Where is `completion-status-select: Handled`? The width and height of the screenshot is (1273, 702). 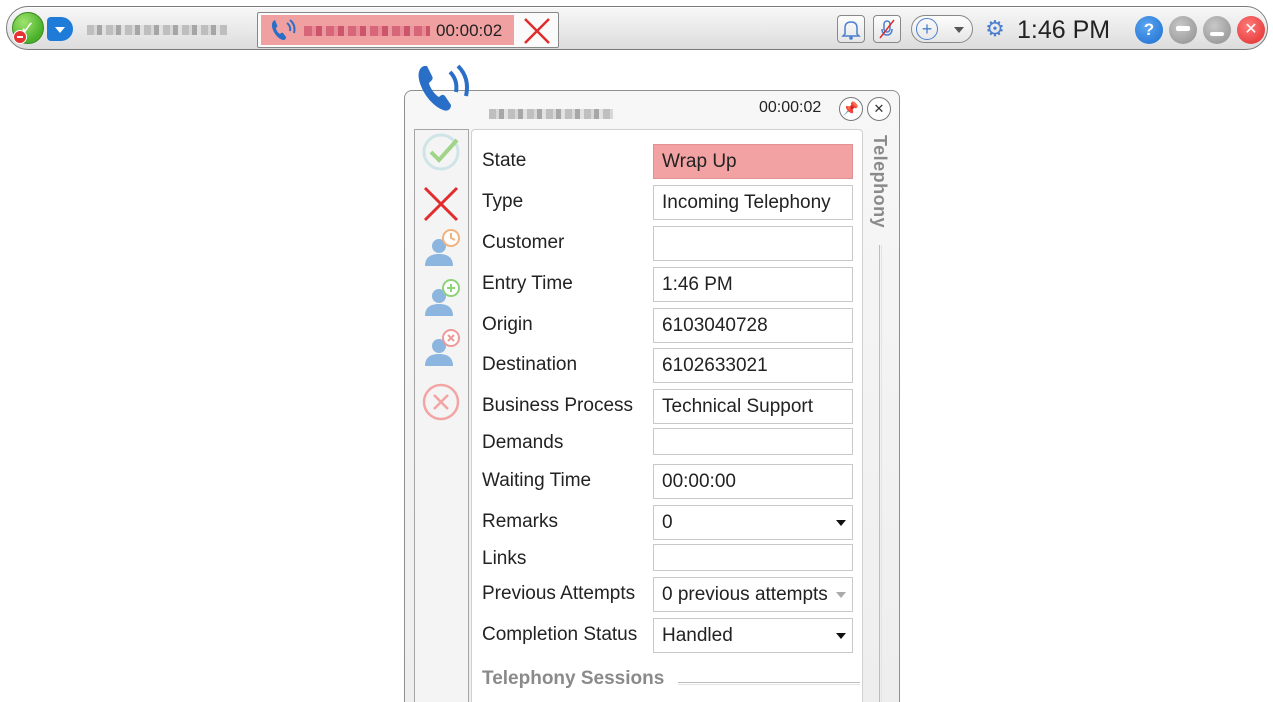 completion-status-select: Handled is located at coordinates (753, 635).